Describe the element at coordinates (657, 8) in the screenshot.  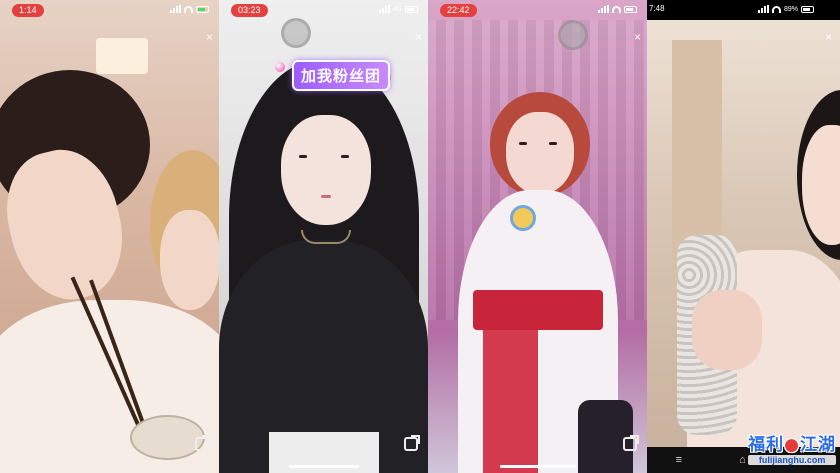
I see `clock: 7:48` at that location.